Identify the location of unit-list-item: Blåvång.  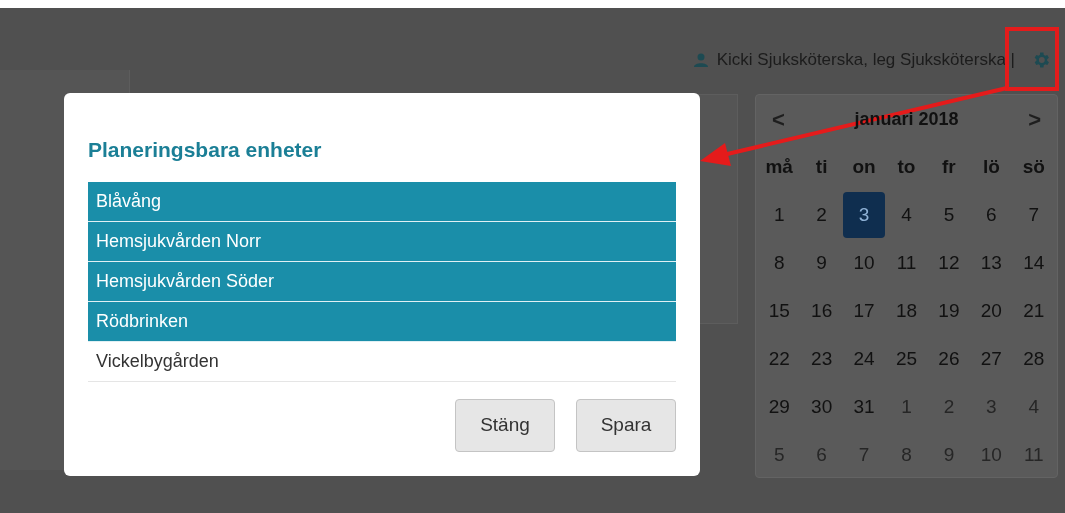
(382, 202).